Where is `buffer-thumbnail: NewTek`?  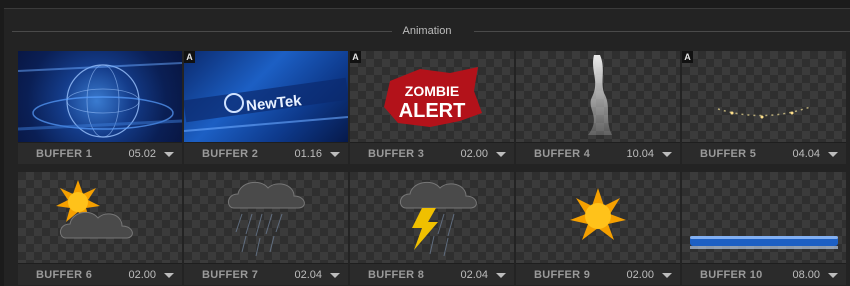 buffer-thumbnail: NewTek is located at coordinates (266, 96).